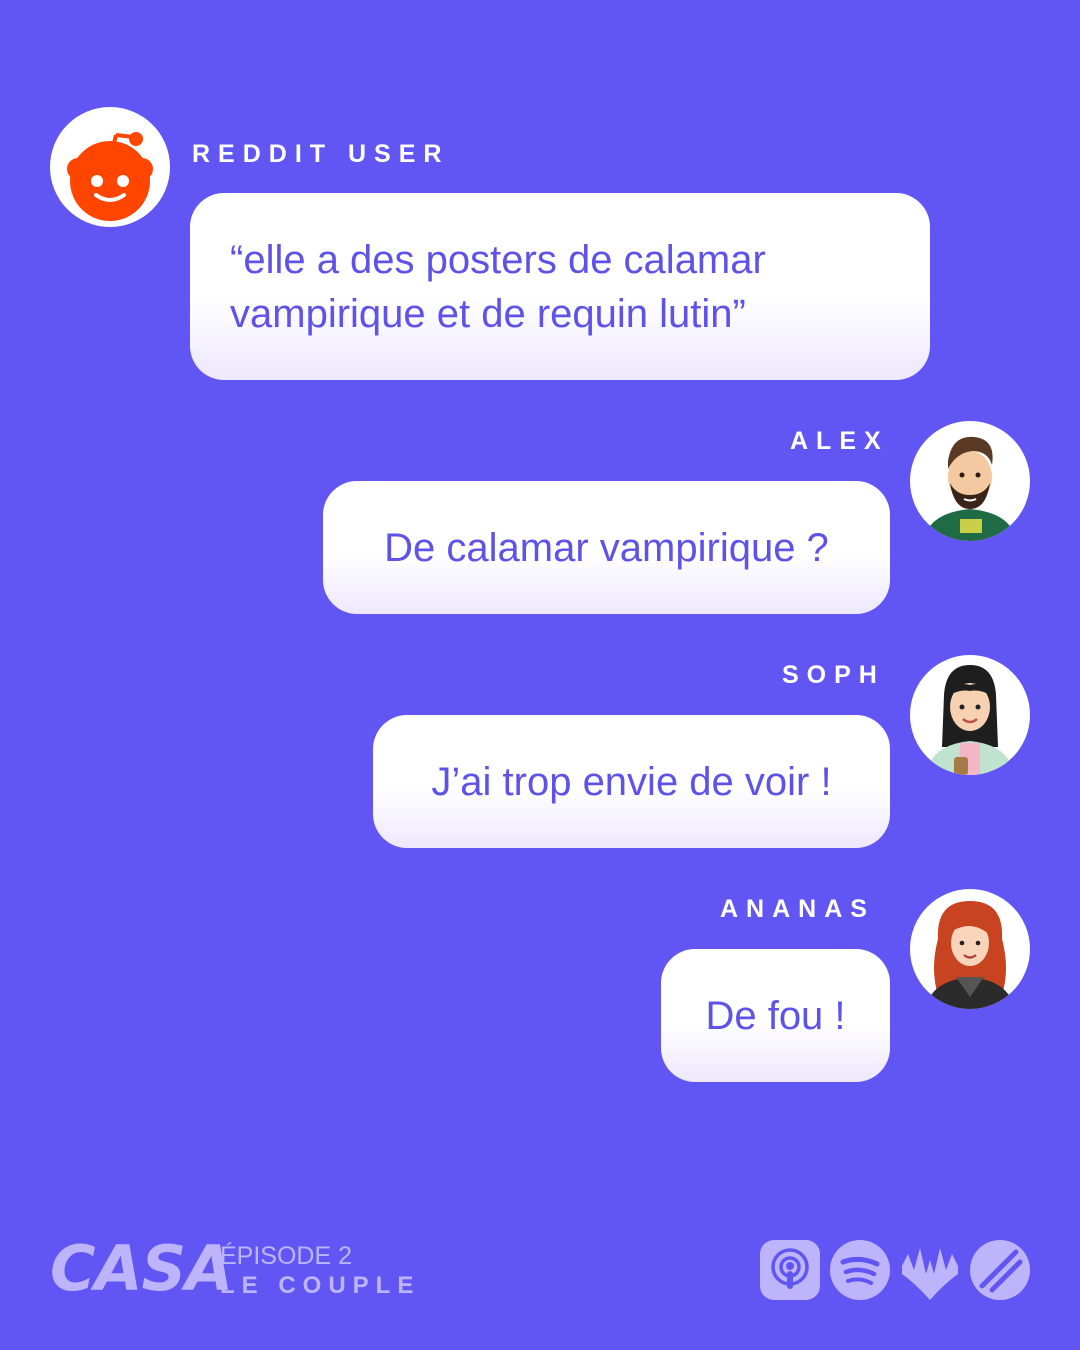 Image resolution: width=1080 pixels, height=1350 pixels. Describe the element at coordinates (286, 1256) in the screenshot. I see `episode-number: ÉPISODE 2` at that location.